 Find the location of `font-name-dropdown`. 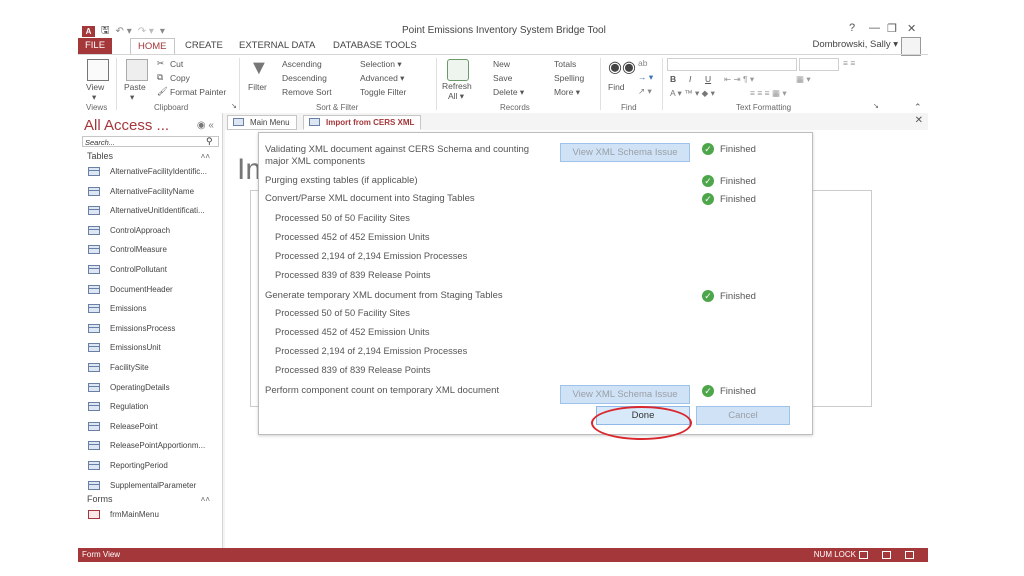

font-name-dropdown is located at coordinates (732, 64).